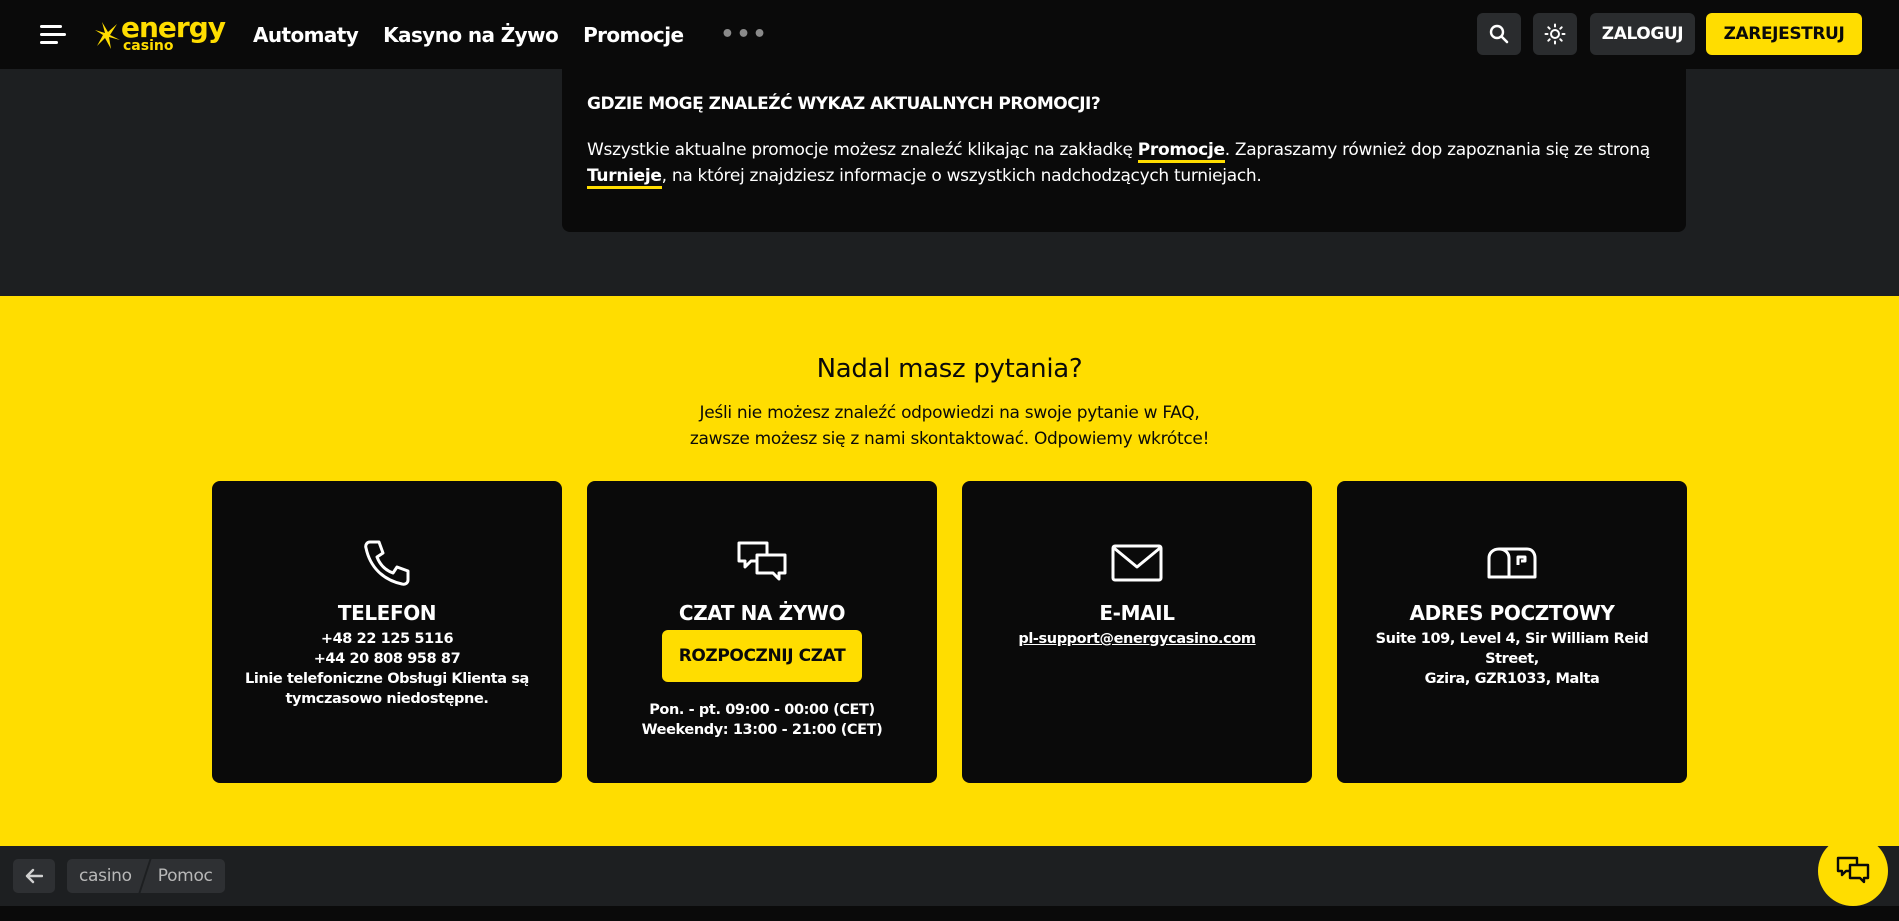  I want to click on energy-casino-logo: energy casino, so click(163, 32).